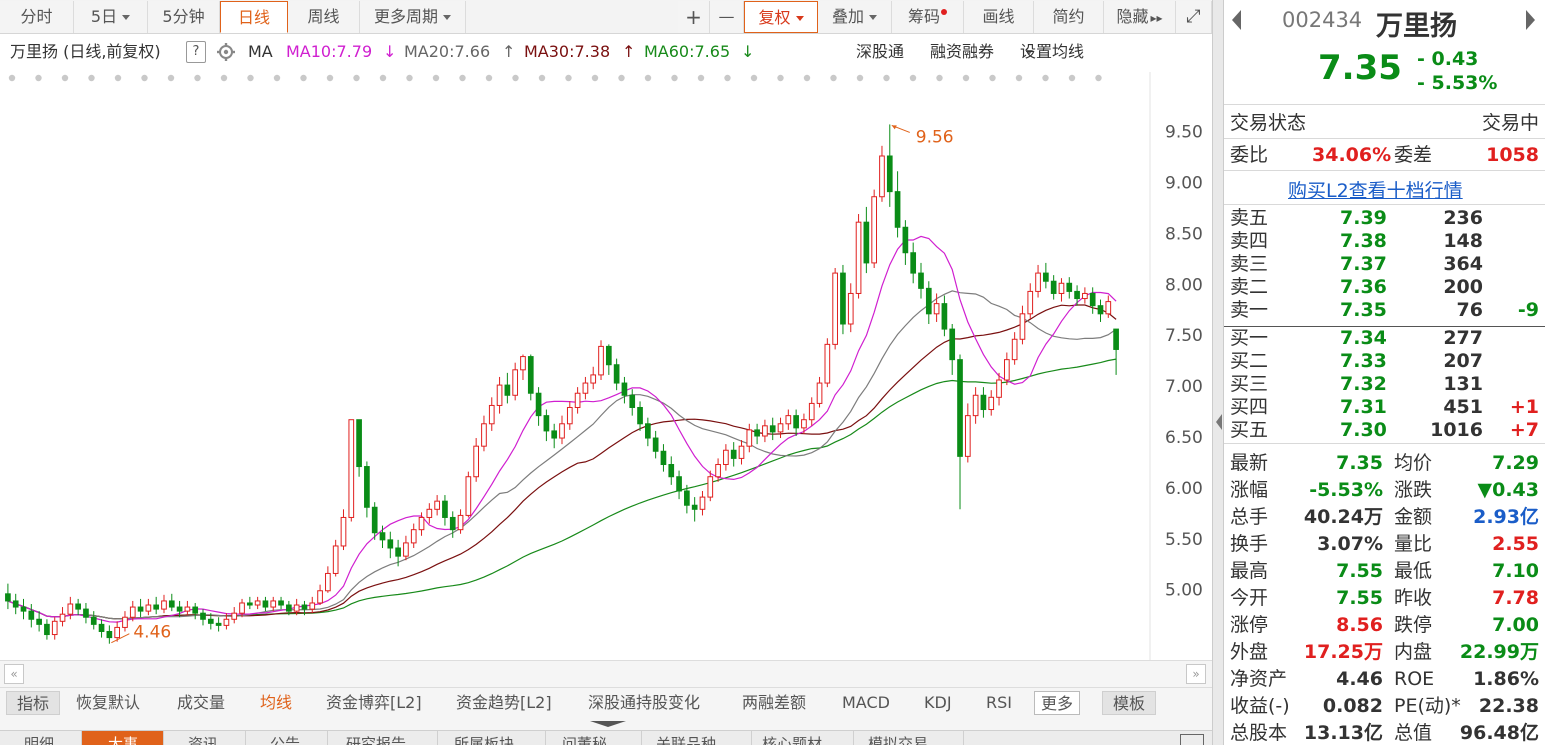  What do you see at coordinates (1384, 338) in the screenshot?
I see `bid-row: 买一 7.34 277` at bounding box center [1384, 338].